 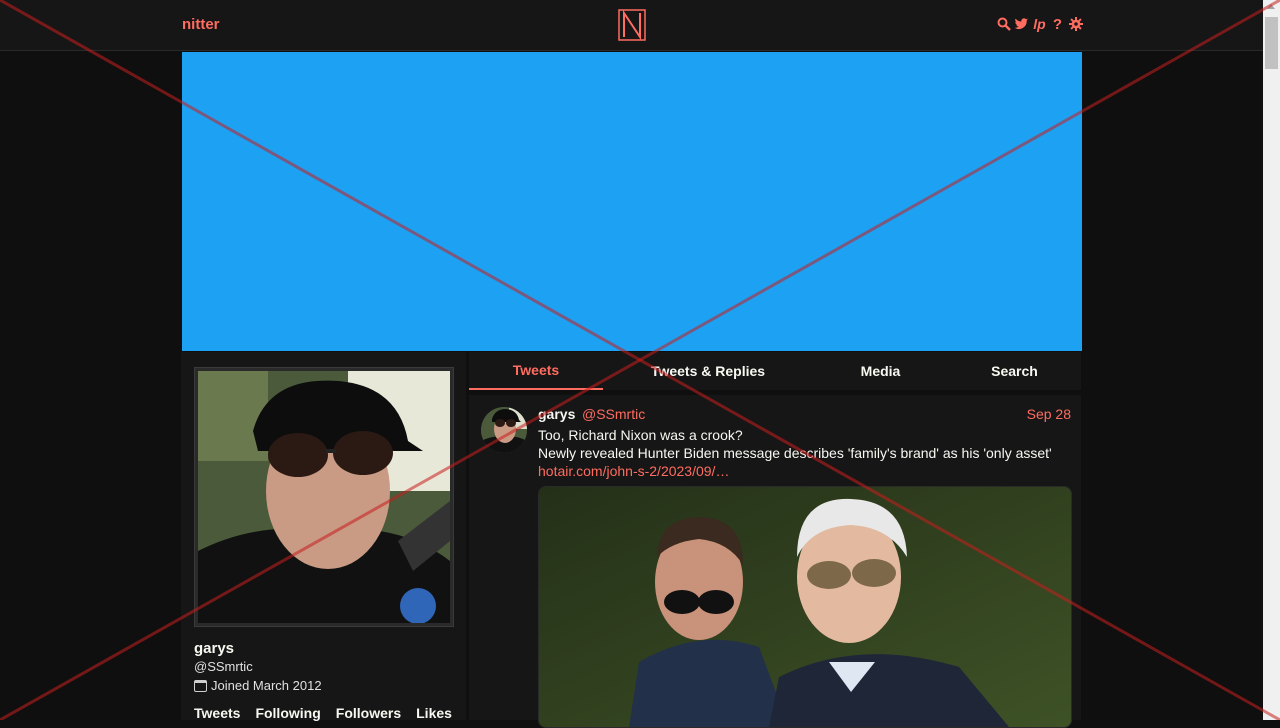 What do you see at coordinates (201, 24) in the screenshot?
I see `brand-link: nitter` at bounding box center [201, 24].